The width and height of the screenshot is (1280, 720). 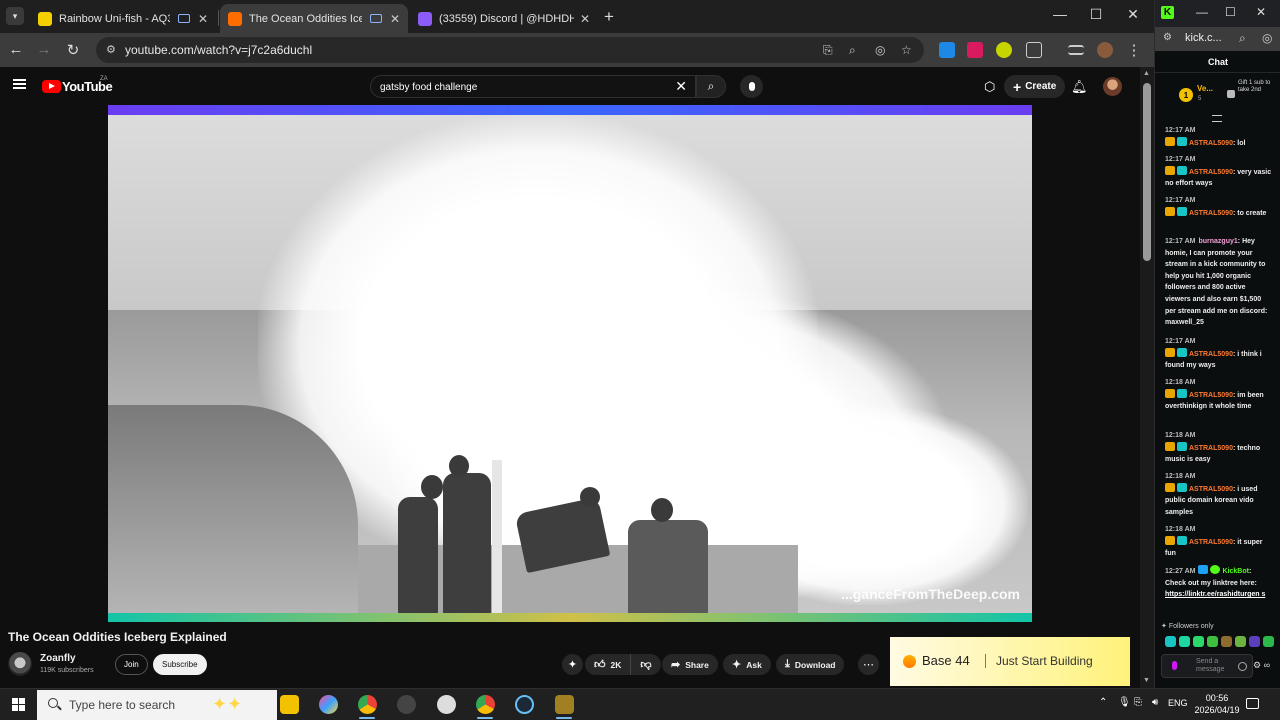 What do you see at coordinates (1252, 703) in the screenshot?
I see `notification-icon` at bounding box center [1252, 703].